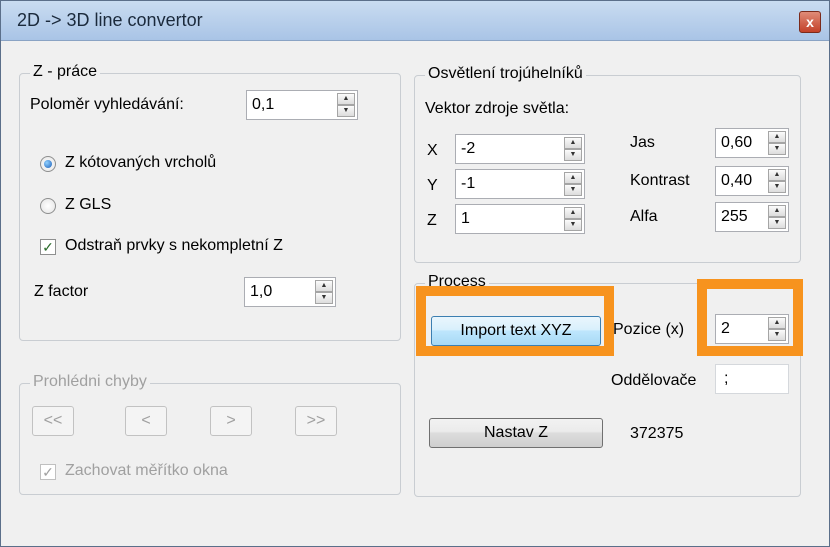 Image resolution: width=830 pixels, height=547 pixels. What do you see at coordinates (644, 216) in the screenshot?
I see `alfa-label: Alfa` at bounding box center [644, 216].